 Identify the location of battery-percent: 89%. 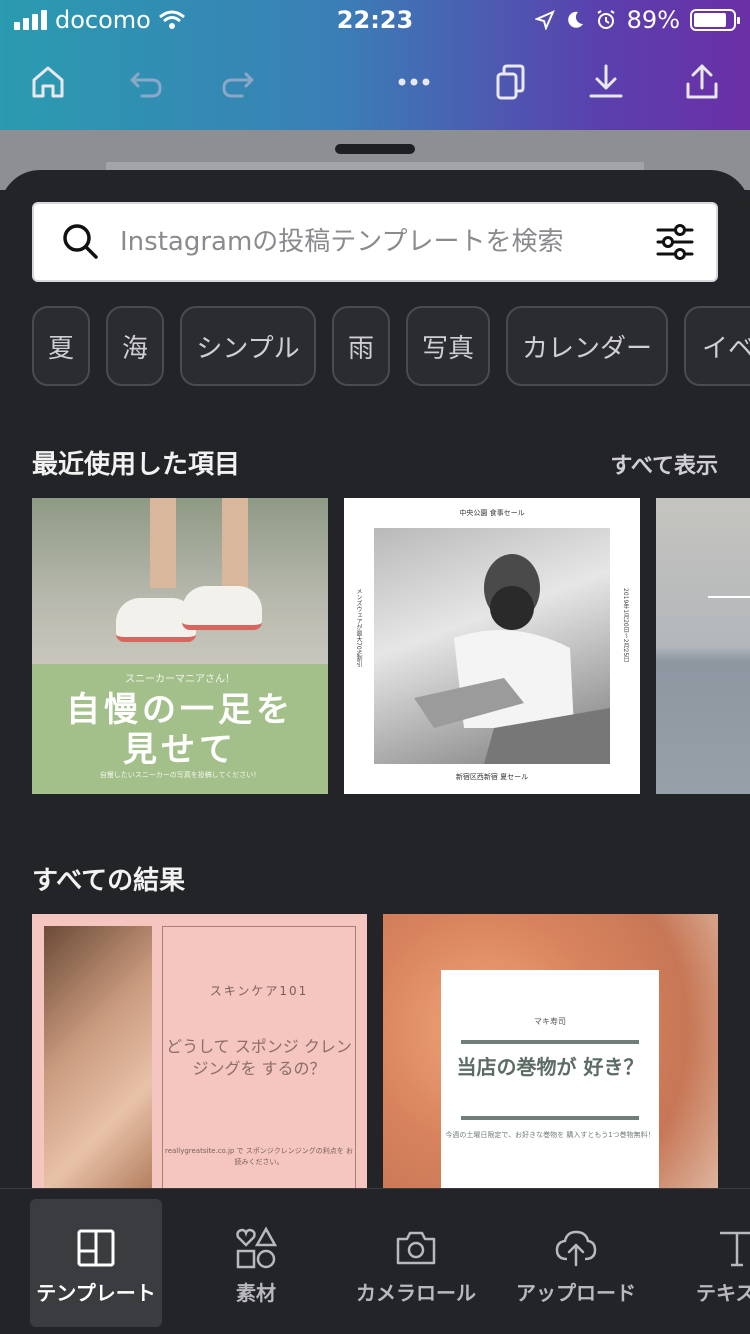
(653, 20).